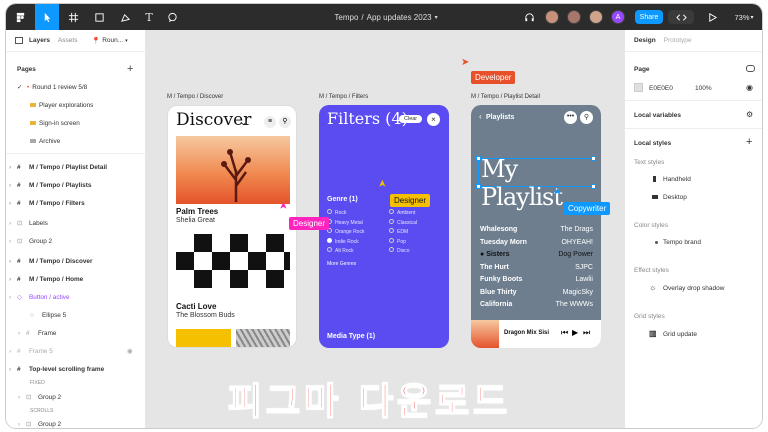  I want to click on genre-option: Pop, so click(403, 242).